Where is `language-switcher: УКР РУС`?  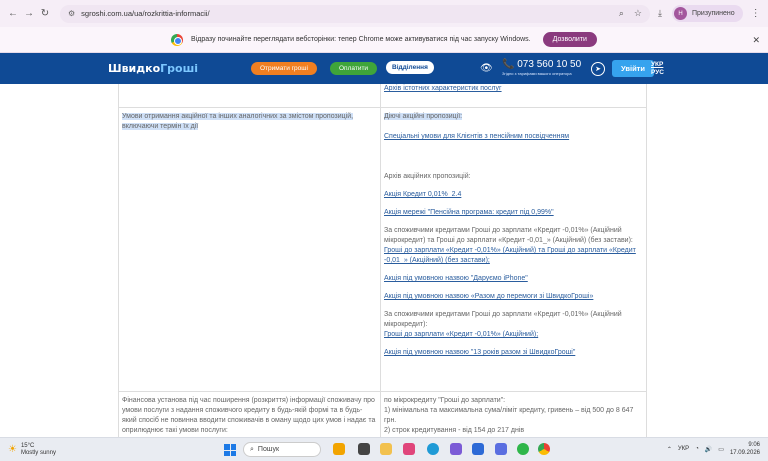 language-switcher: УКР РУС is located at coordinates (657, 69).